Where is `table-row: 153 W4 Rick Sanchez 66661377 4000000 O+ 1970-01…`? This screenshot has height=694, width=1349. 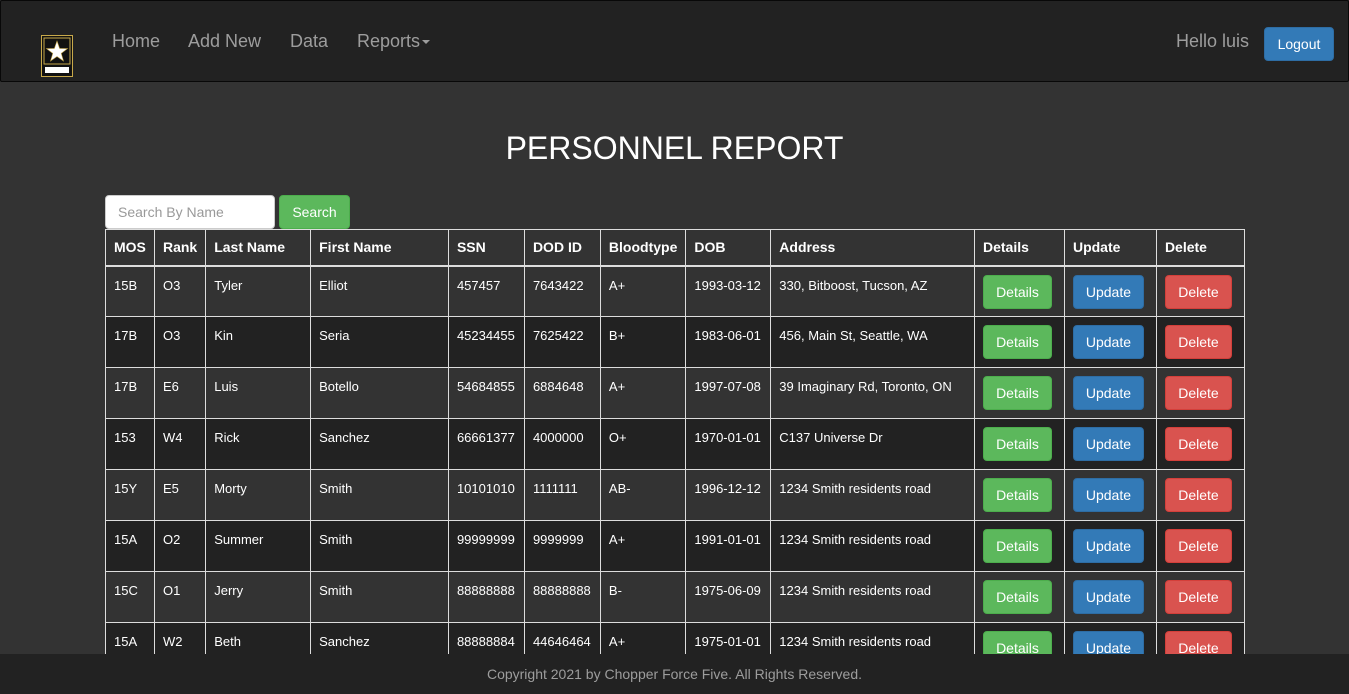 table-row: 153 W4 Rick Sanchez 66661377 4000000 O+ 1970-01… is located at coordinates (675, 444).